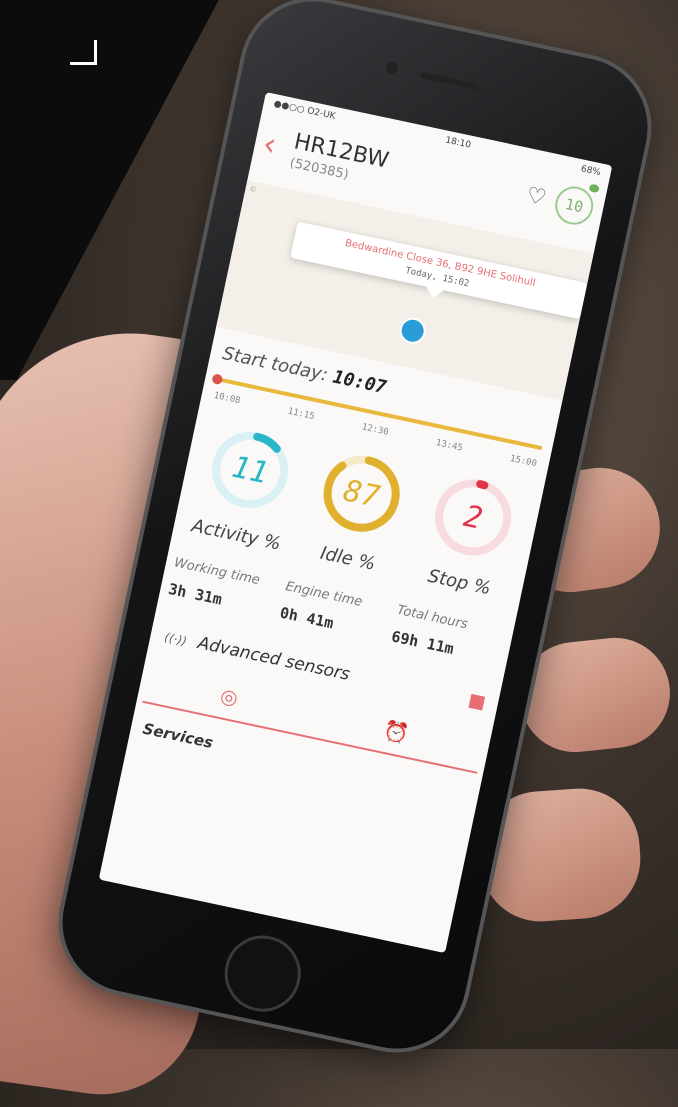 The width and height of the screenshot is (678, 1107). I want to click on battery-label: 68%, so click(590, 171).